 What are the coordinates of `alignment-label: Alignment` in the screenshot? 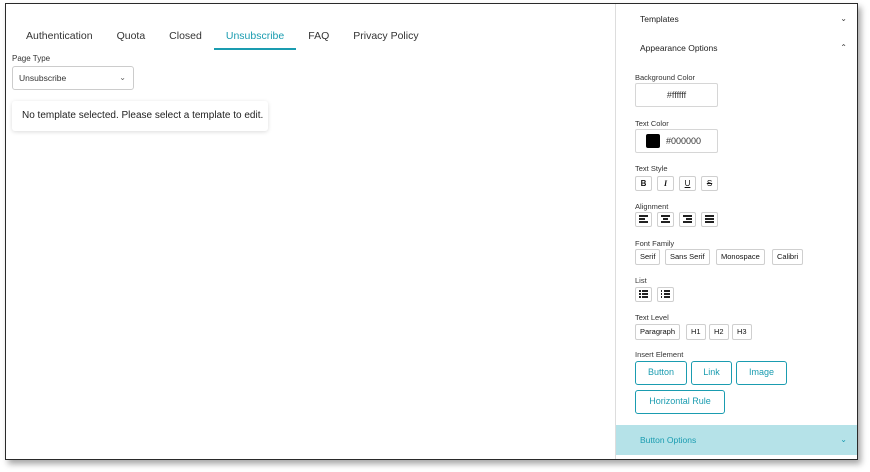 It's located at (652, 206).